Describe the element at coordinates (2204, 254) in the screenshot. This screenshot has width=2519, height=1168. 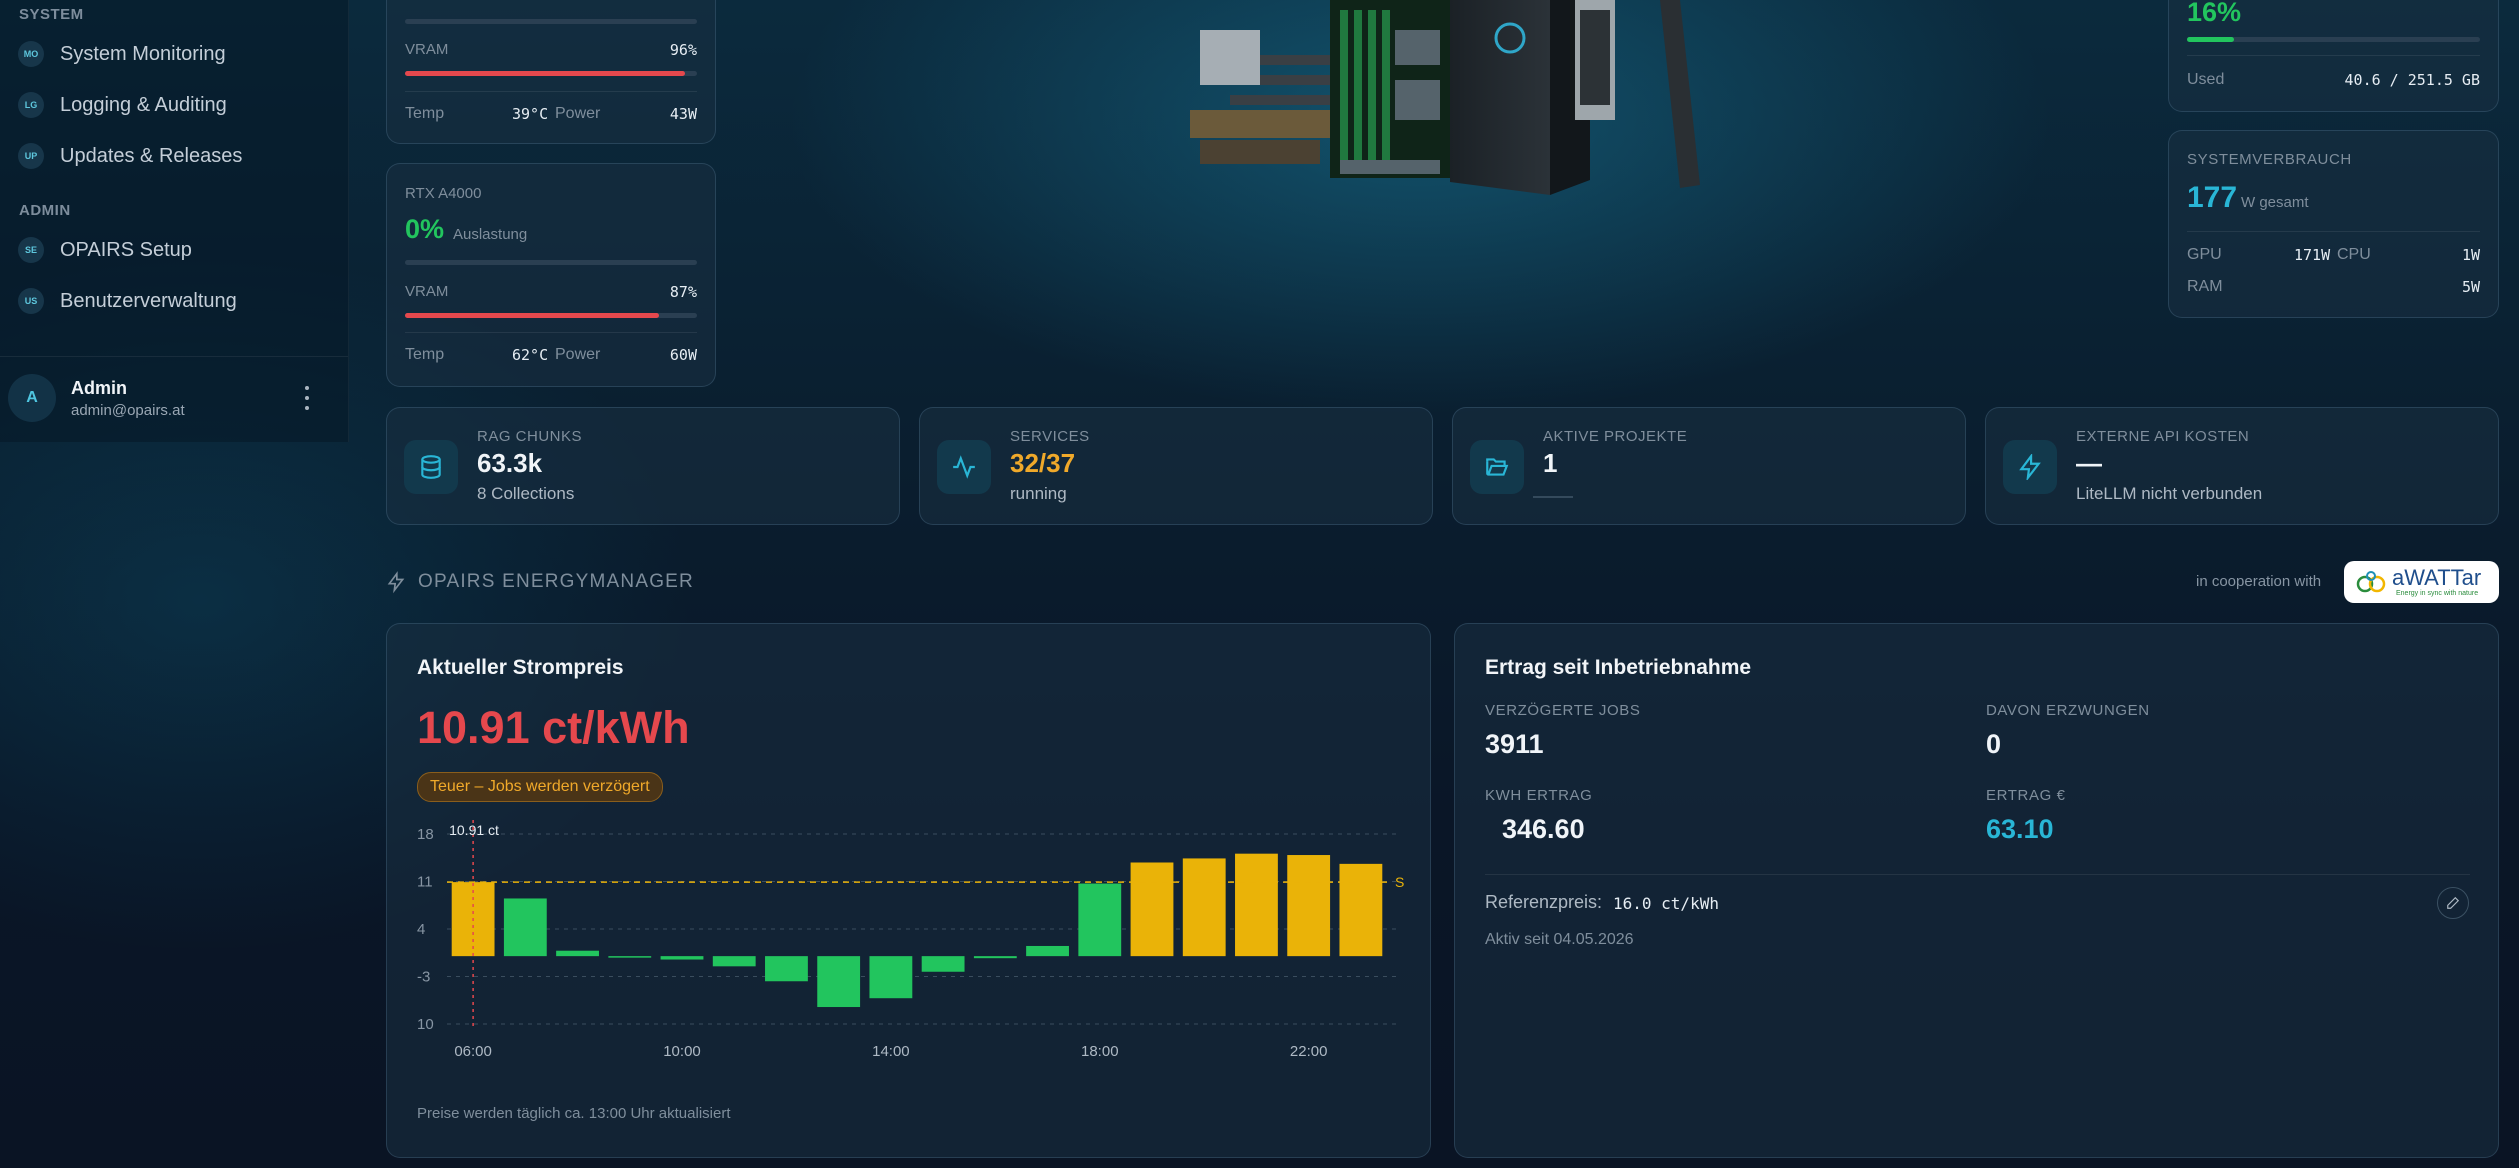
I see `gpu-power-label: GPU` at that location.